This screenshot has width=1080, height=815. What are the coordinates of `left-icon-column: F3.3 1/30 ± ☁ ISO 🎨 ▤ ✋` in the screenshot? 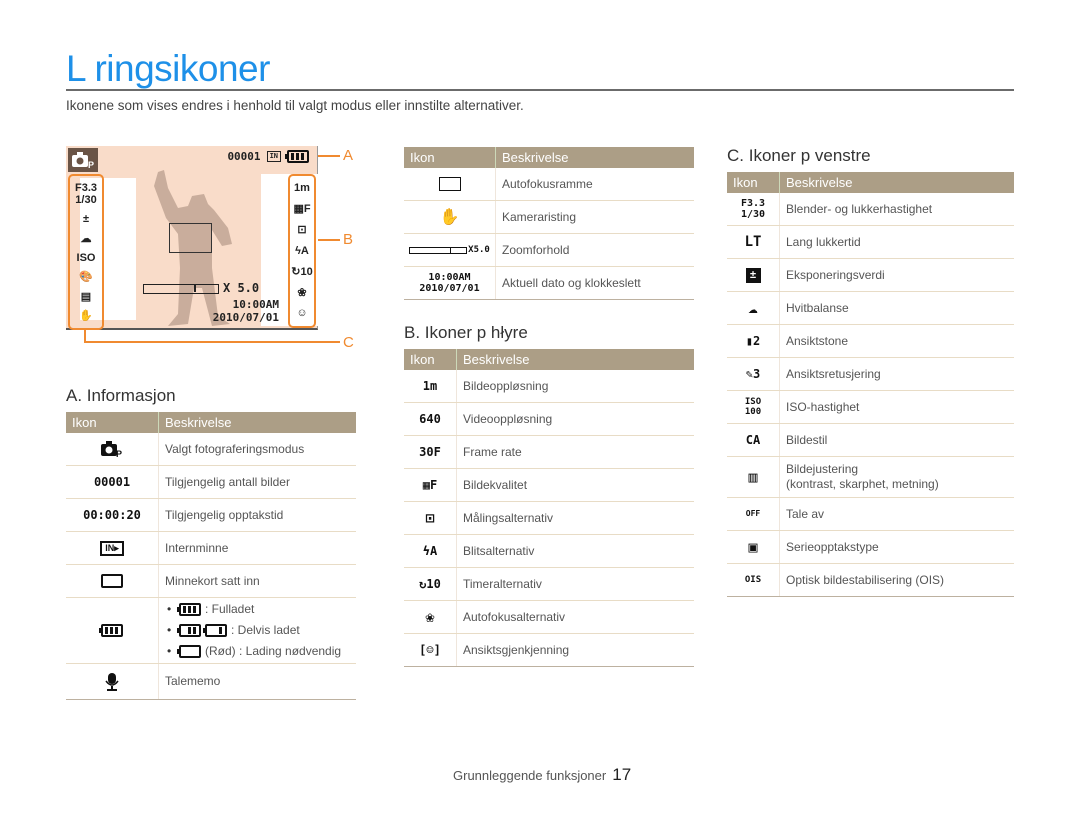 It's located at (86, 252).